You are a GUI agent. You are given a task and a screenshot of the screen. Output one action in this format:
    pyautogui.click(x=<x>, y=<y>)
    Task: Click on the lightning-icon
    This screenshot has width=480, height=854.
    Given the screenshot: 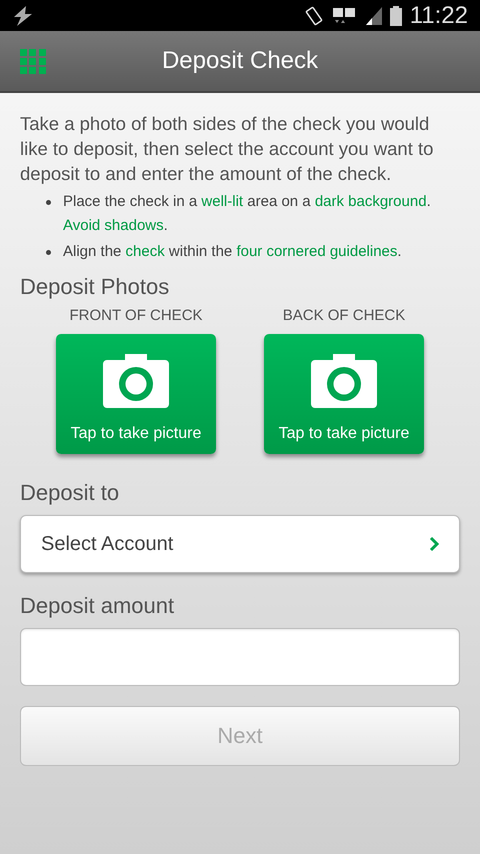 What is the action you would take?
    pyautogui.click(x=23, y=16)
    